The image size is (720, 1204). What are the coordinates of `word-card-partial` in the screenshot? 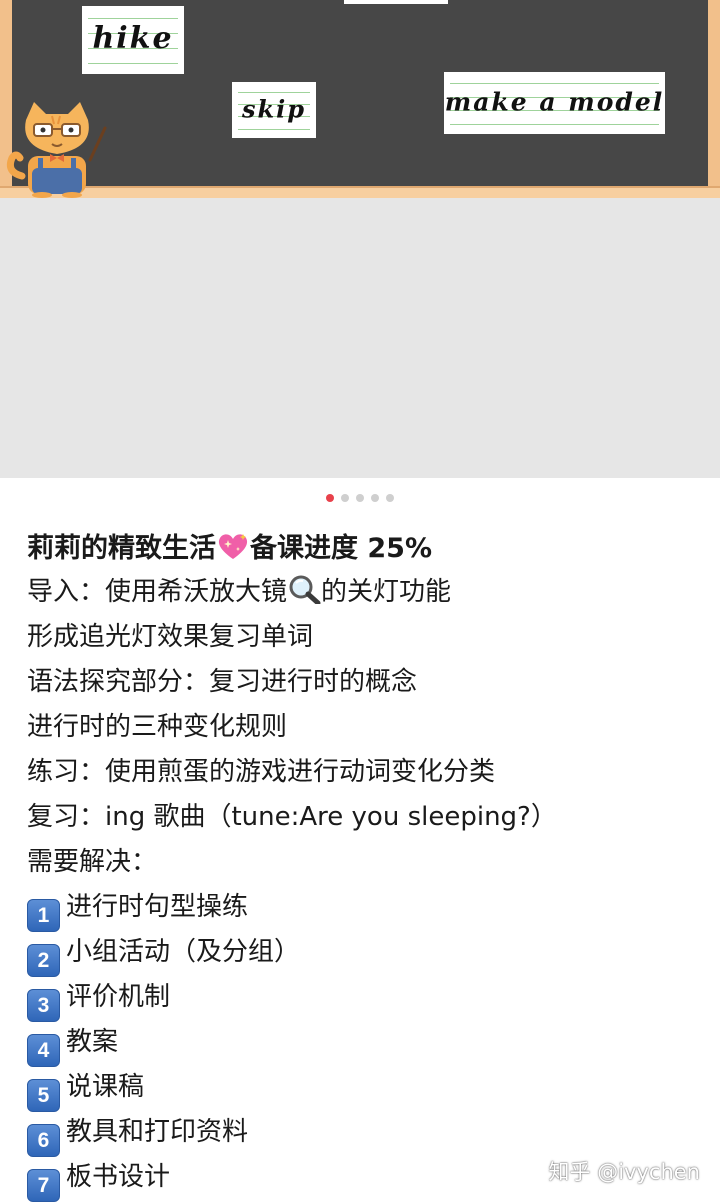 It's located at (396, 2).